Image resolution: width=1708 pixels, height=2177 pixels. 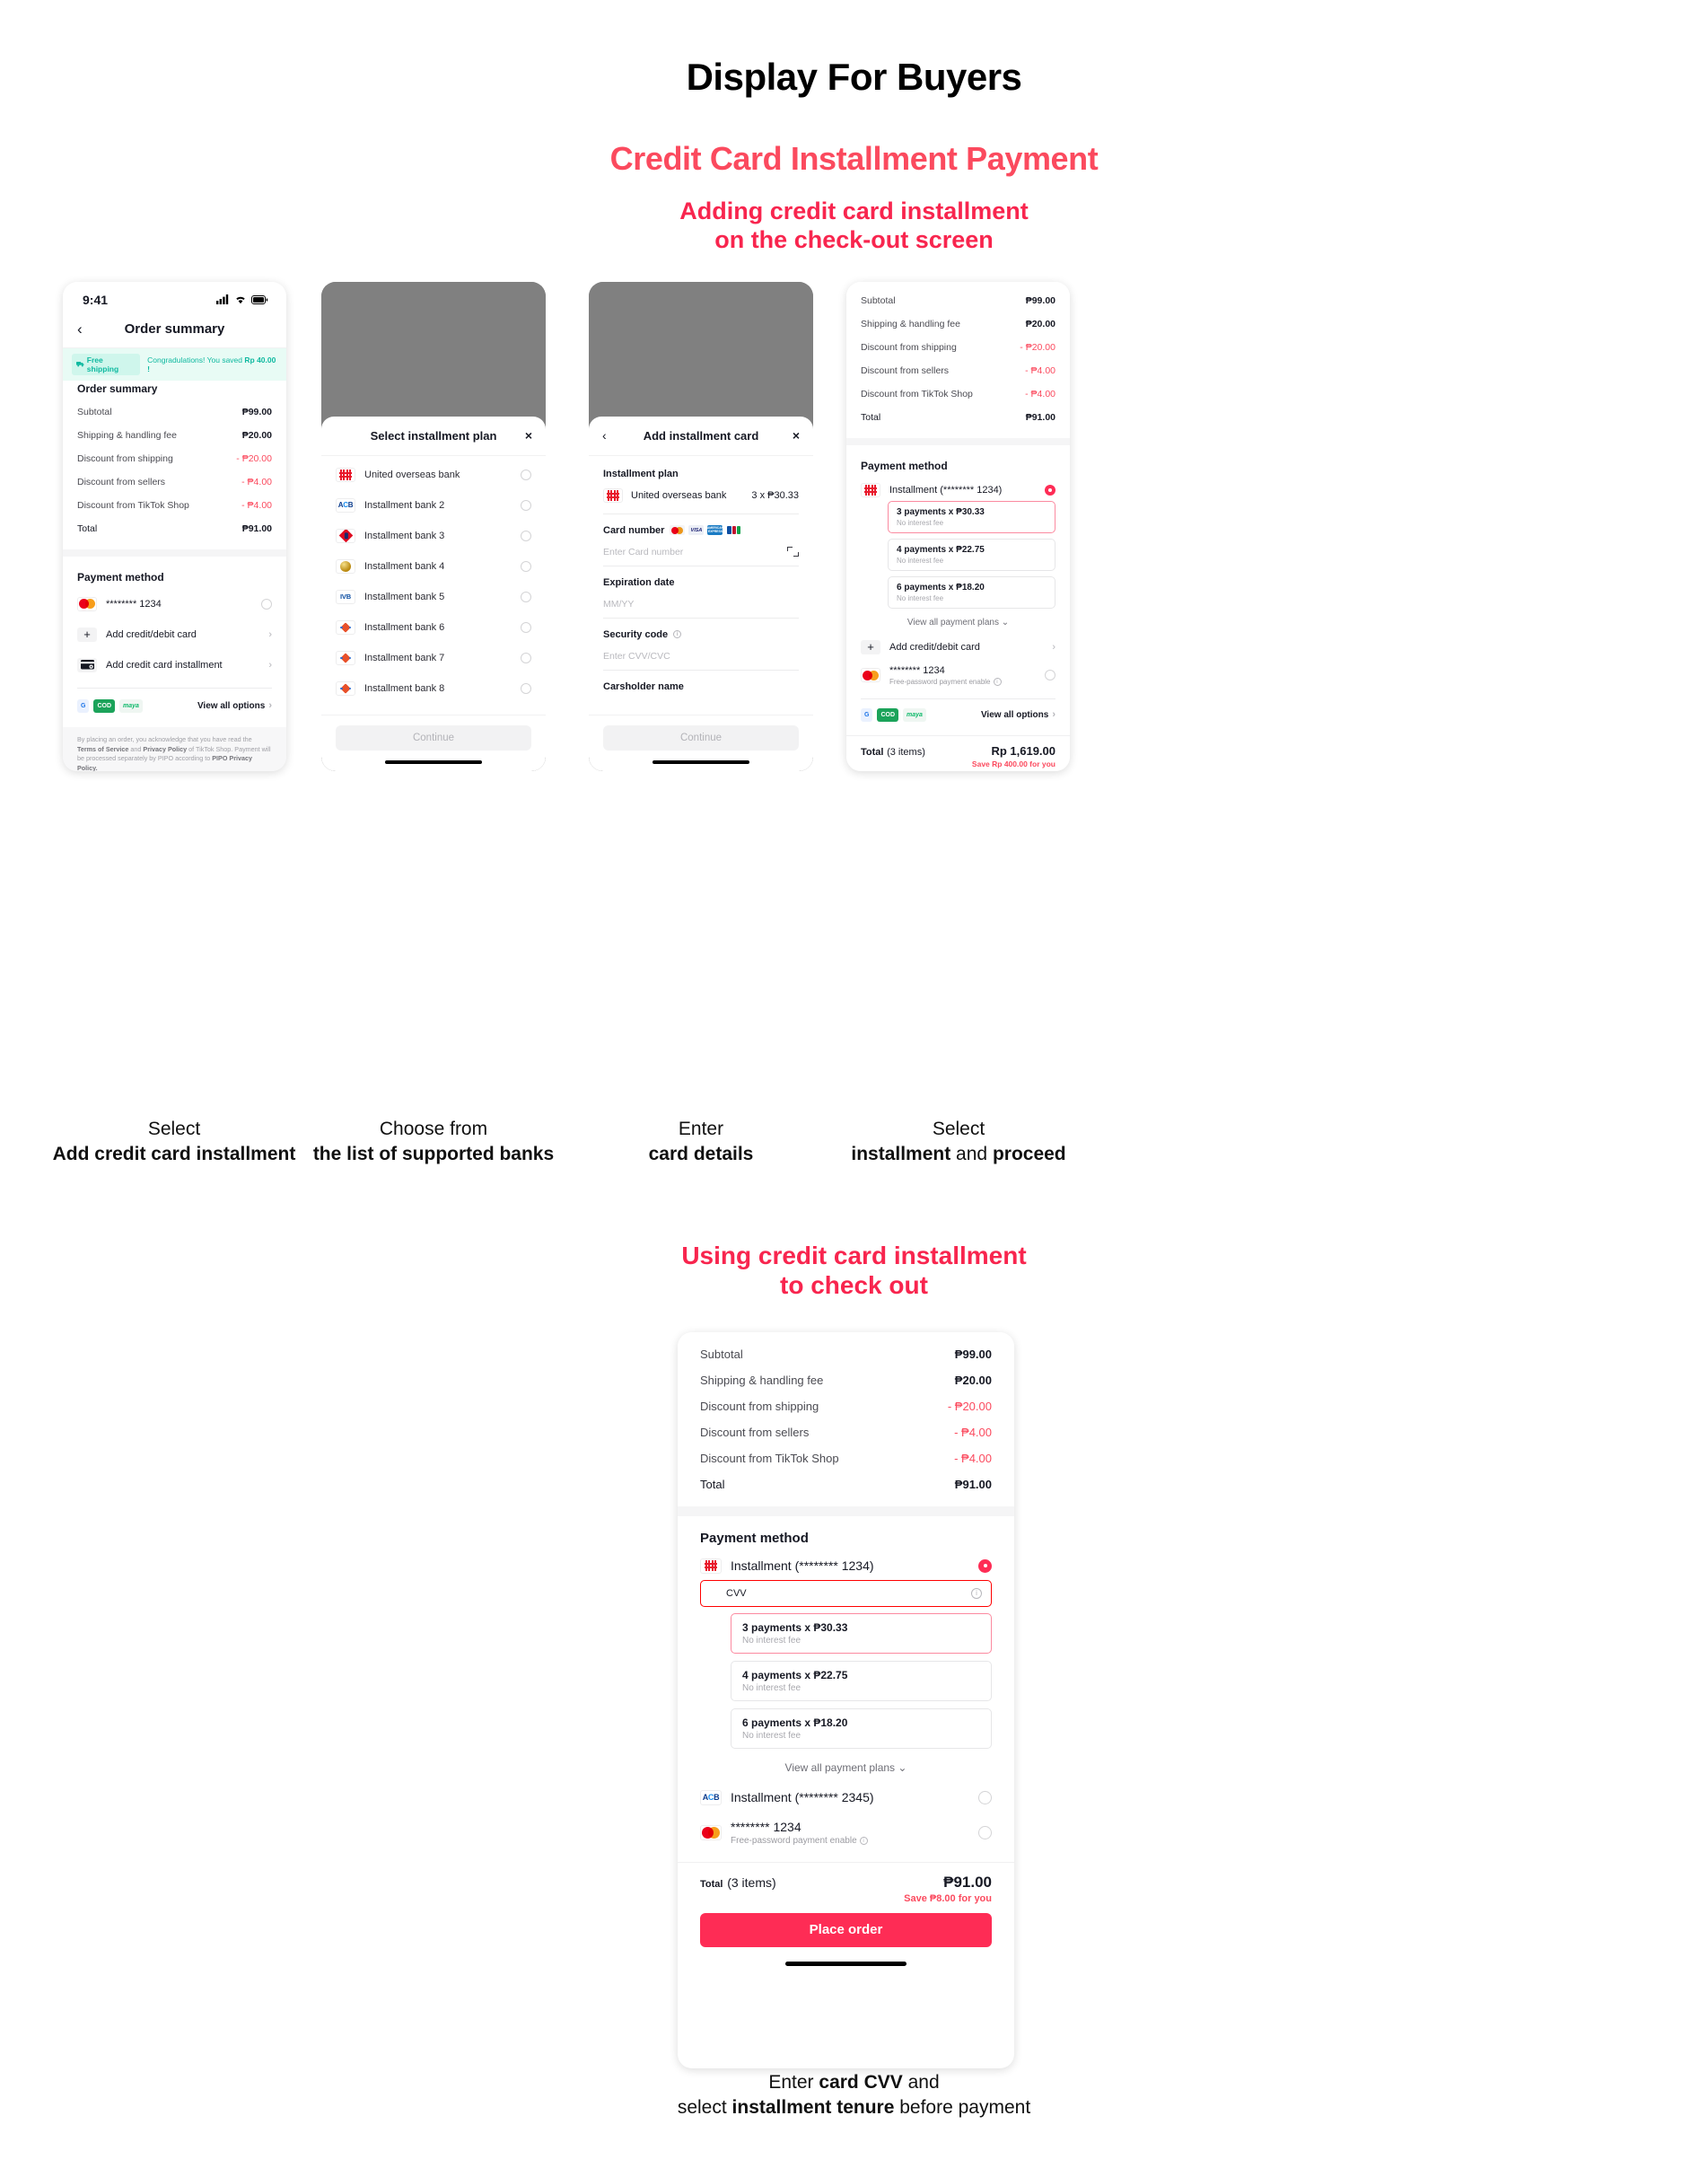 I want to click on divider, so click(x=174, y=688).